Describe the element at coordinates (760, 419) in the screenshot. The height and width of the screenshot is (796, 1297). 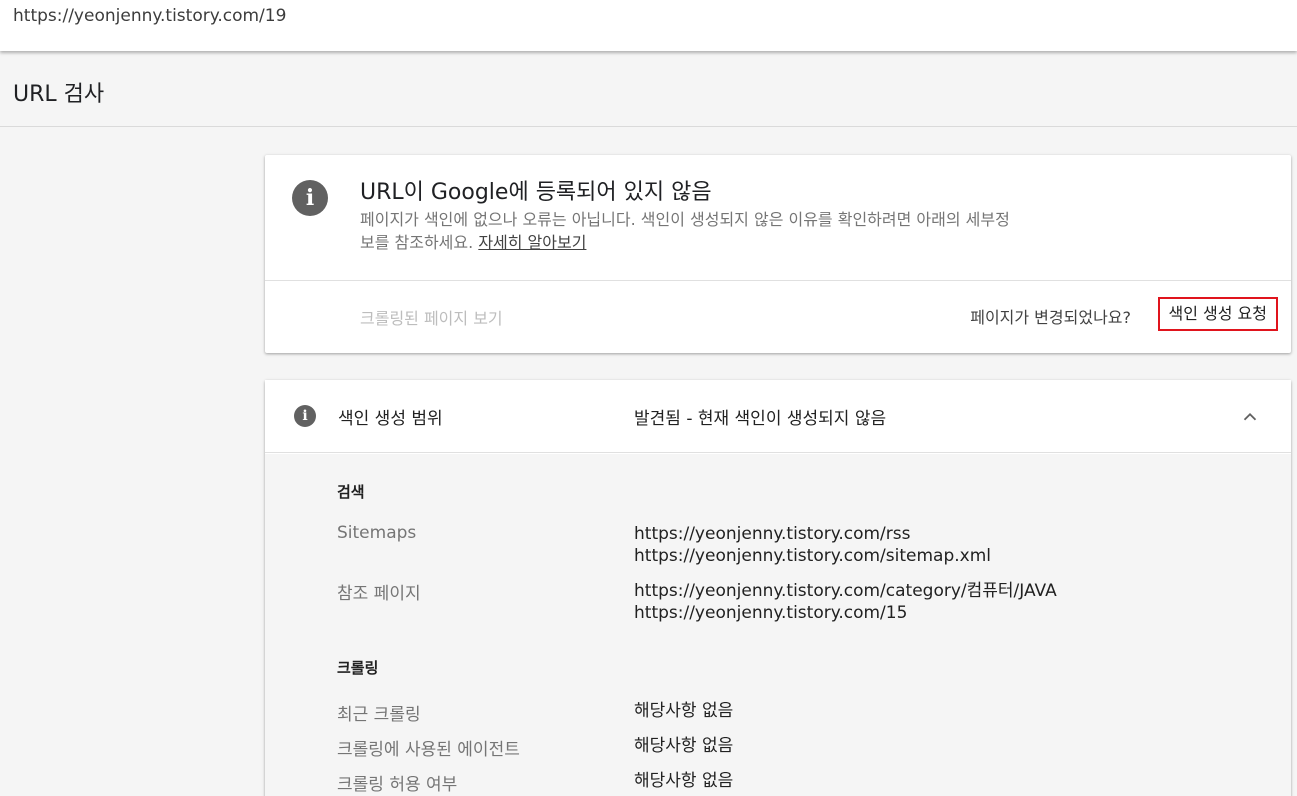
I see `coverage-status: 발견됨 - 현재 색인이 생성되지 않음` at that location.